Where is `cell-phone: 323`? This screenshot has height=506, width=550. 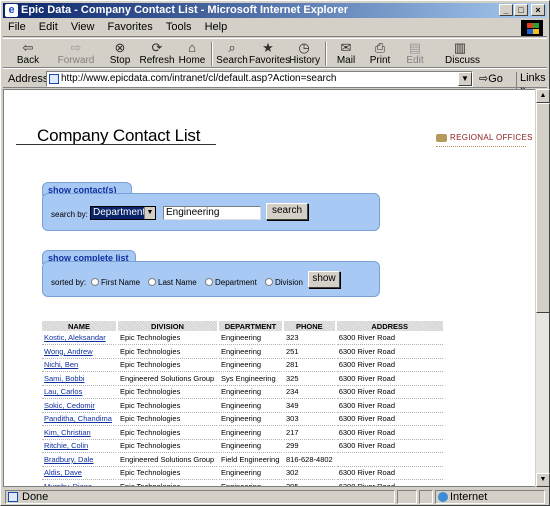 cell-phone: 323 is located at coordinates (310, 338).